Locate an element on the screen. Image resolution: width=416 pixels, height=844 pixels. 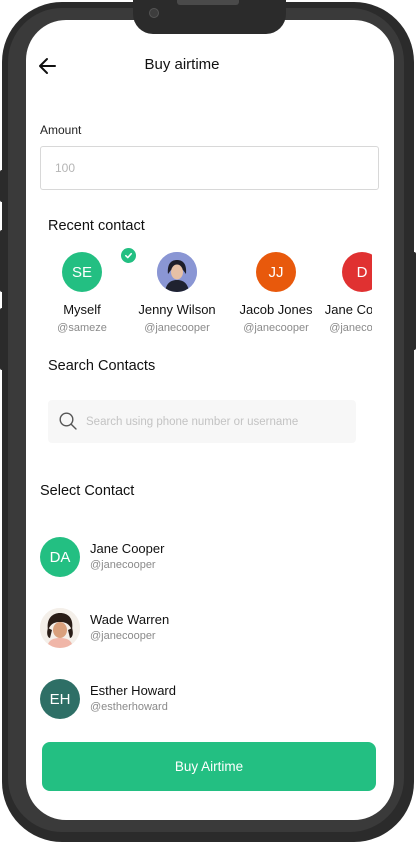
contact-name: Myself is located at coordinates (82, 309).